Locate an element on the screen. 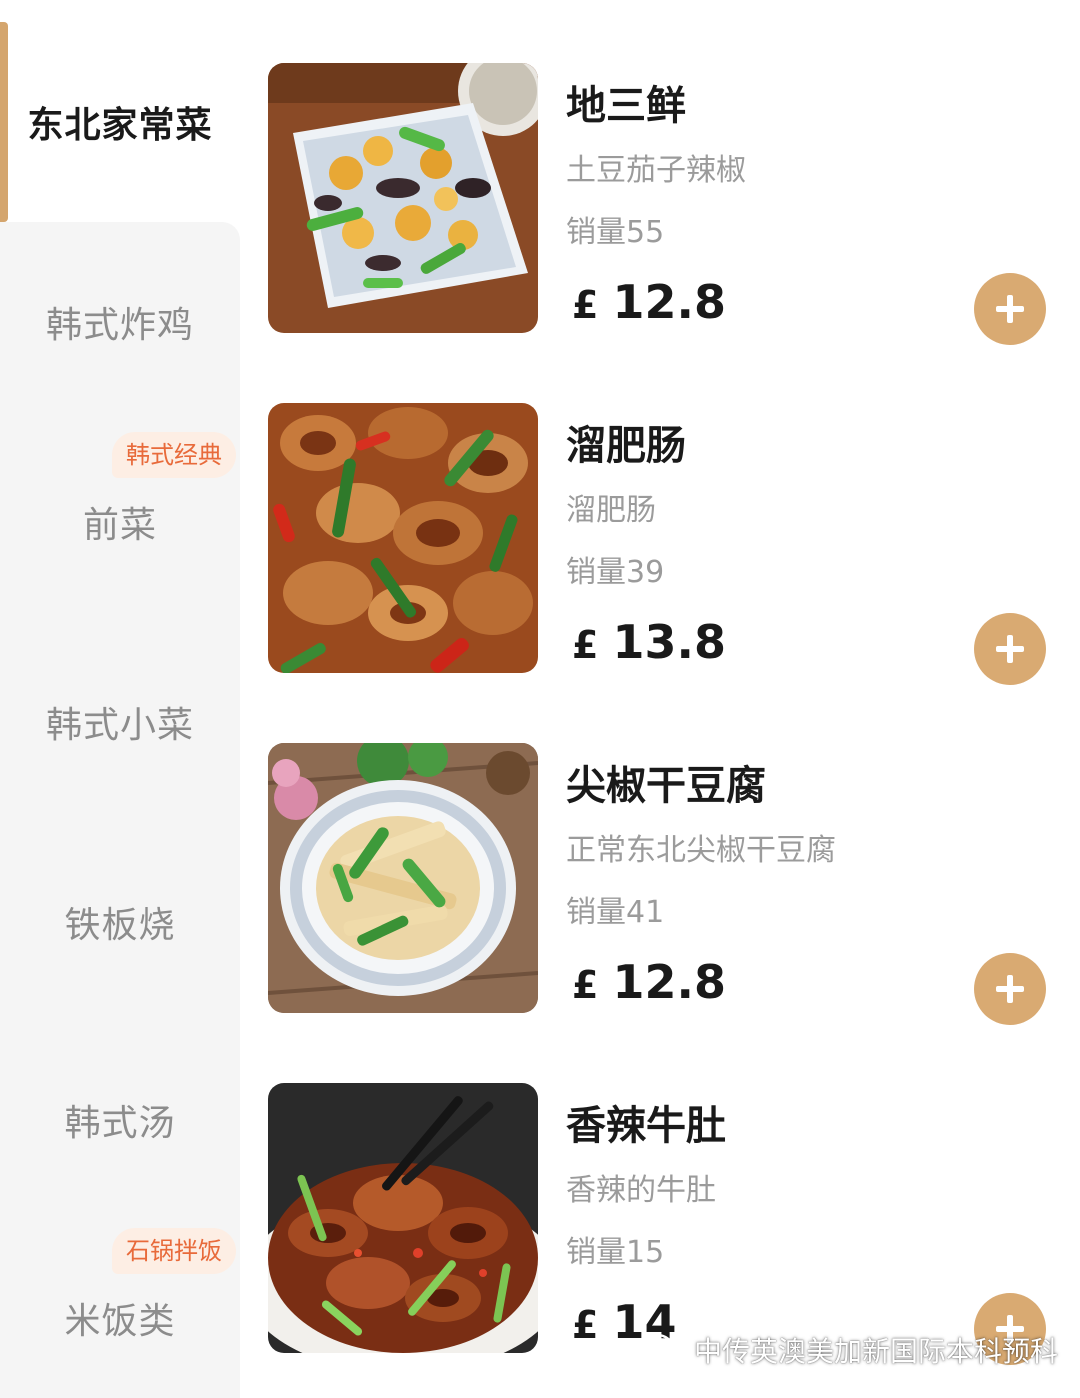 The height and width of the screenshot is (1398, 1080). sidebar-item-label: 米饭类 is located at coordinates (120, 1321).